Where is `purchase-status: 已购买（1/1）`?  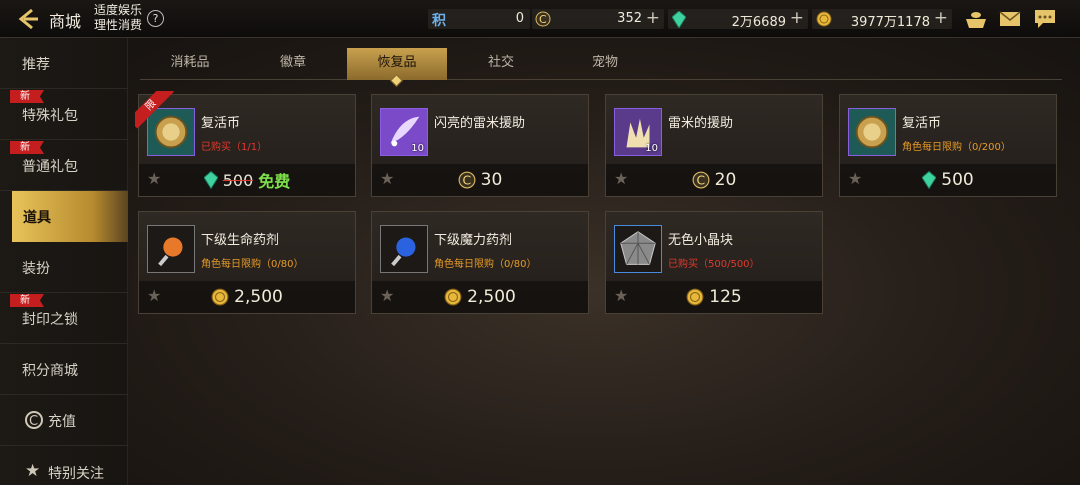 purchase-status: 已购买（1/1） is located at coordinates (234, 147).